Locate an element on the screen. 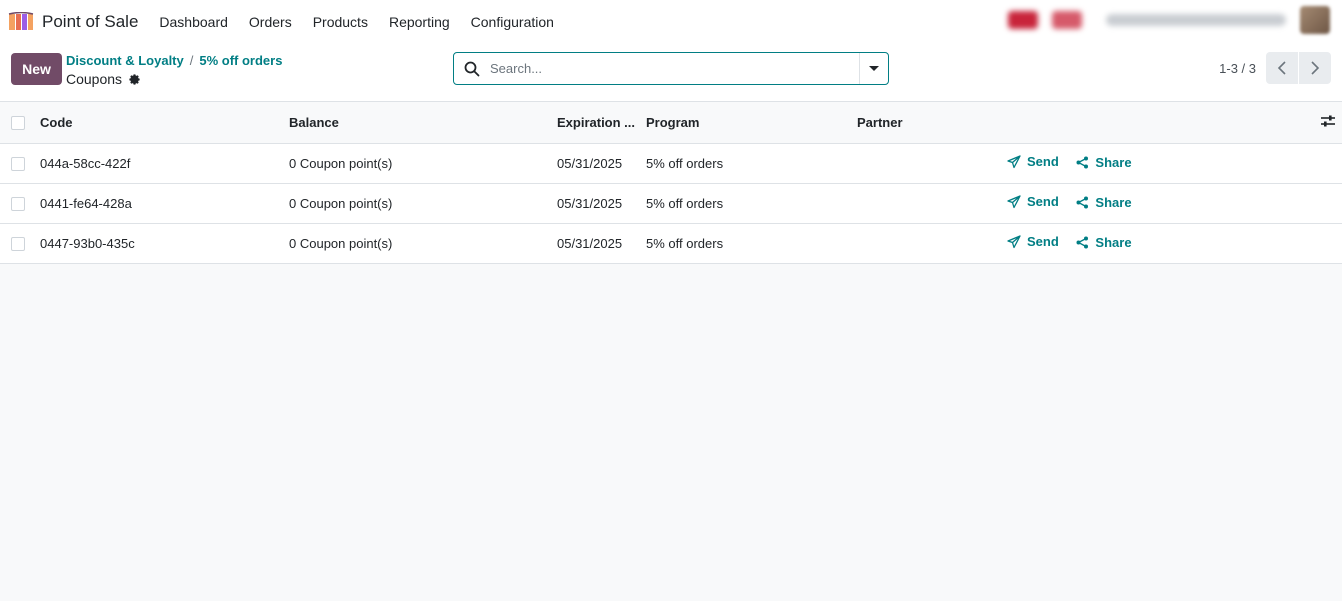 The image size is (1342, 601). chevron-left-icon is located at coordinates (1281, 68).